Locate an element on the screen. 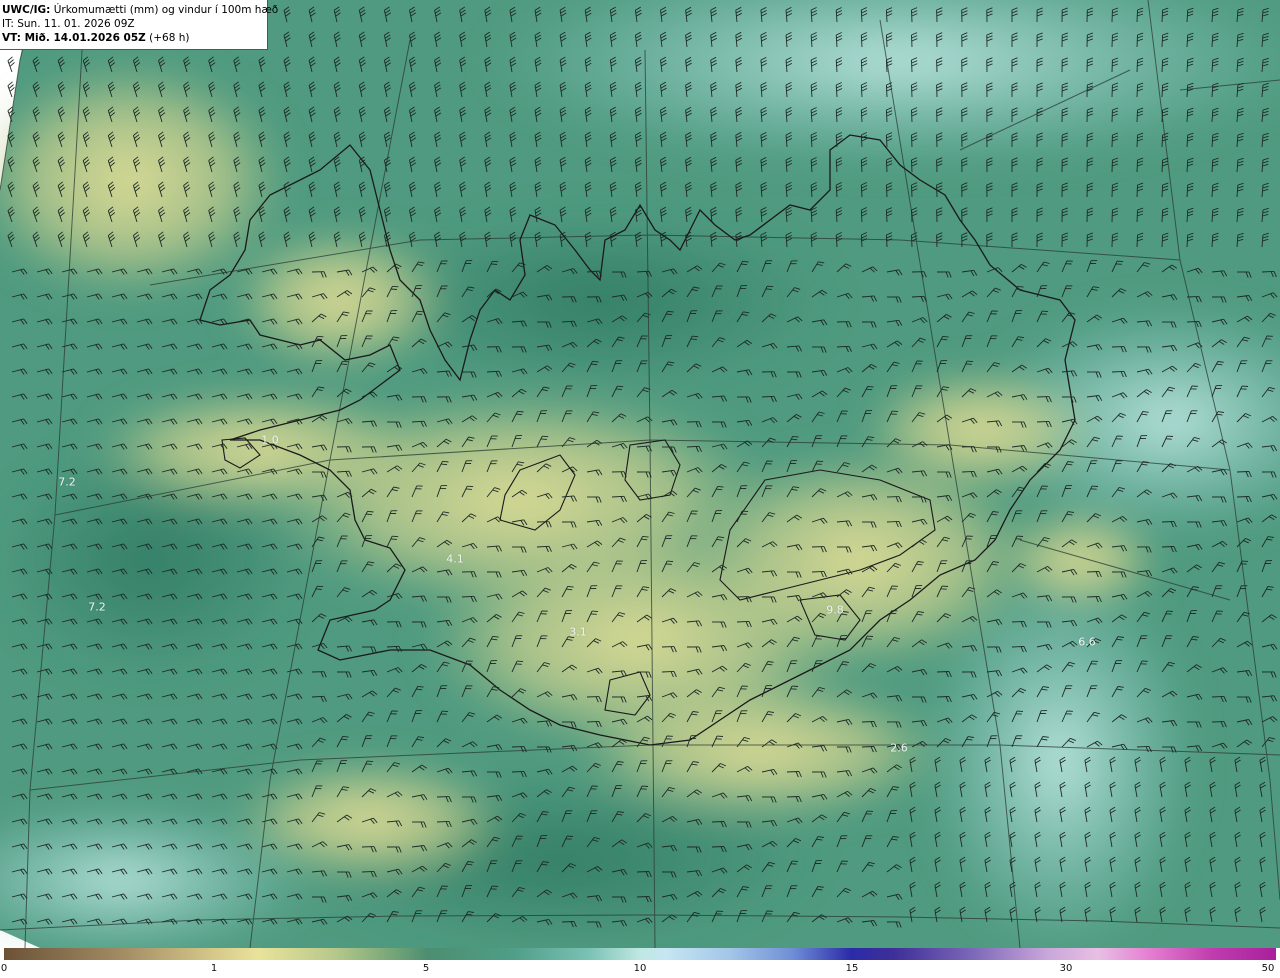  colorbar-tick: 5 is located at coordinates (426, 968).